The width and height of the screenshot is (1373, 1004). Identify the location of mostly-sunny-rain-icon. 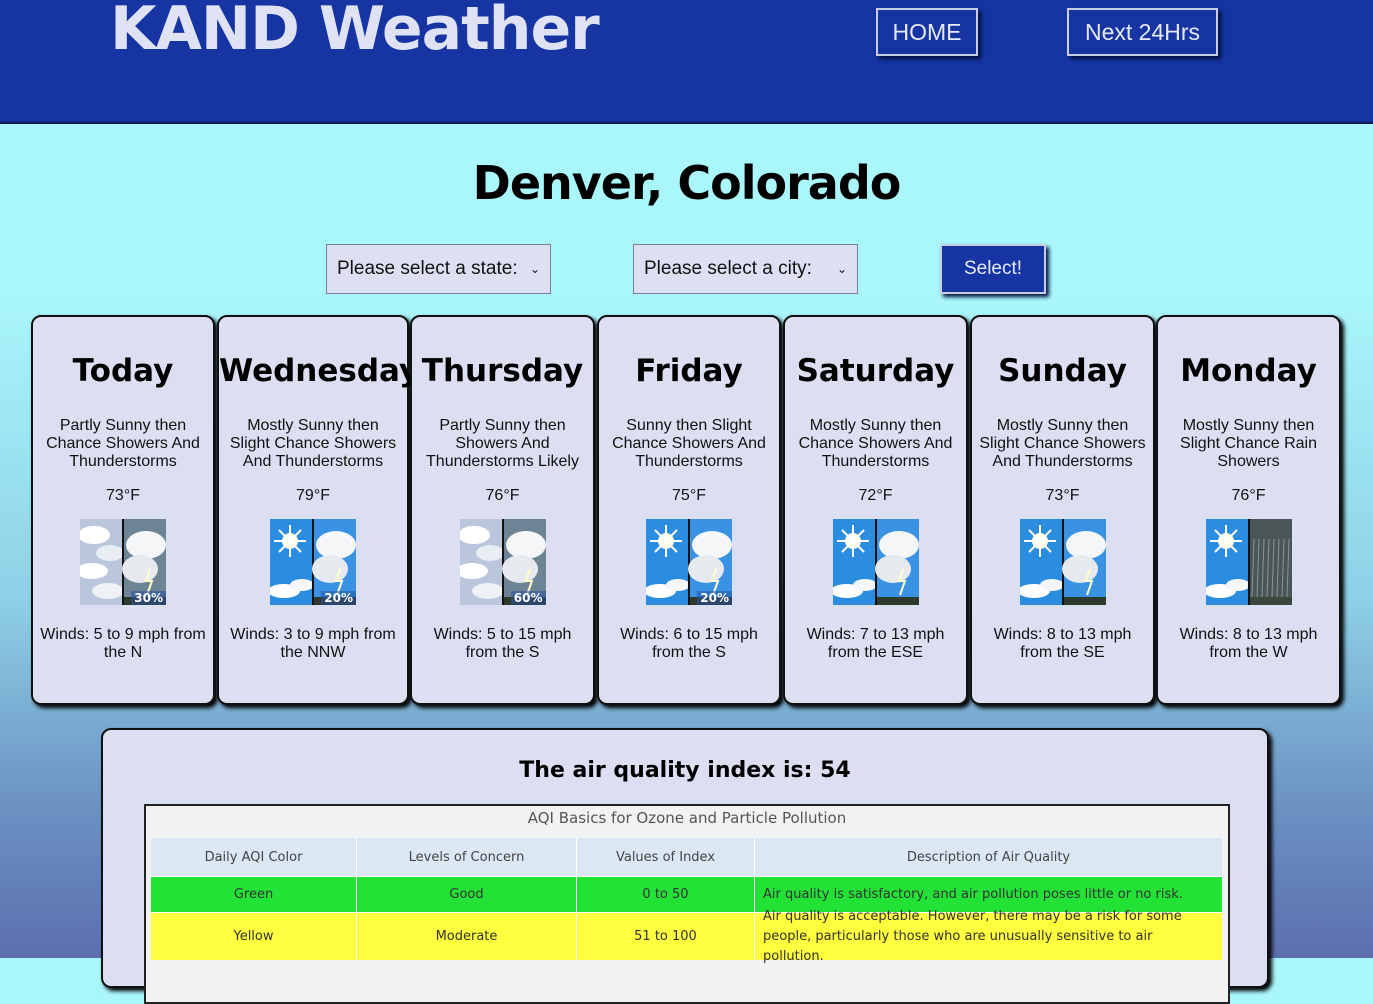
(1248, 562).